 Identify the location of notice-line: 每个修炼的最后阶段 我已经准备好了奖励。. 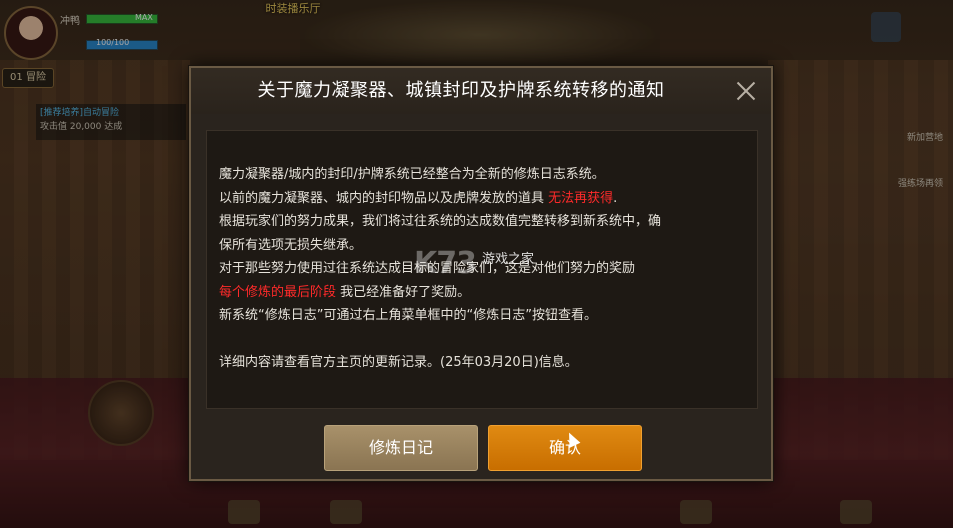
(345, 292).